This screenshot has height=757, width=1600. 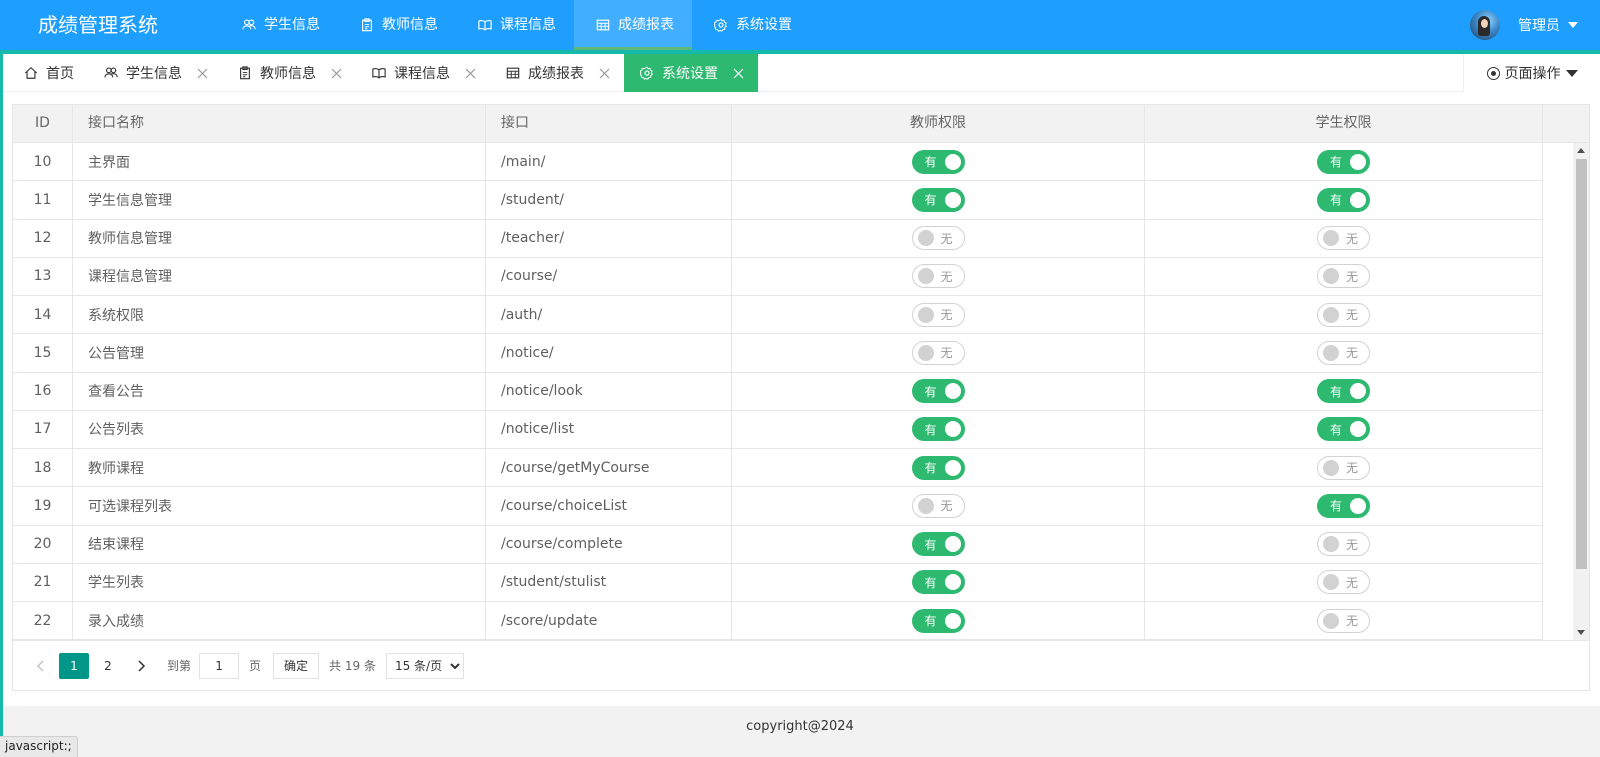 I want to click on tab-4: 课程信息, so click(x=423, y=73).